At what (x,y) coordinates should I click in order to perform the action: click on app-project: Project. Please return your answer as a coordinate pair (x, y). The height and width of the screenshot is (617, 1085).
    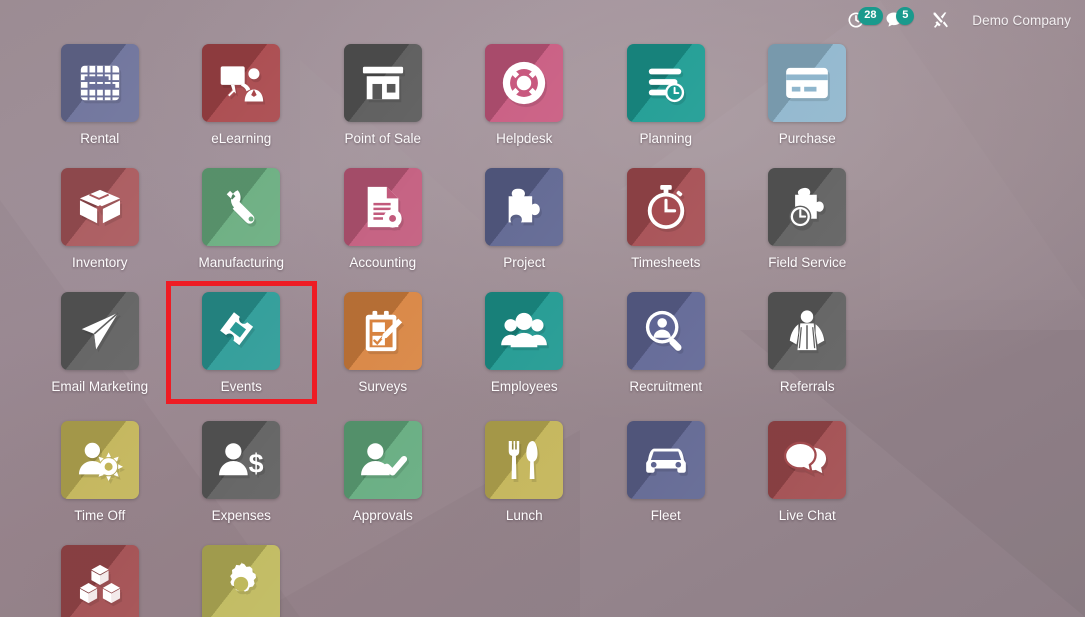
    Looking at the image, I should click on (525, 219).